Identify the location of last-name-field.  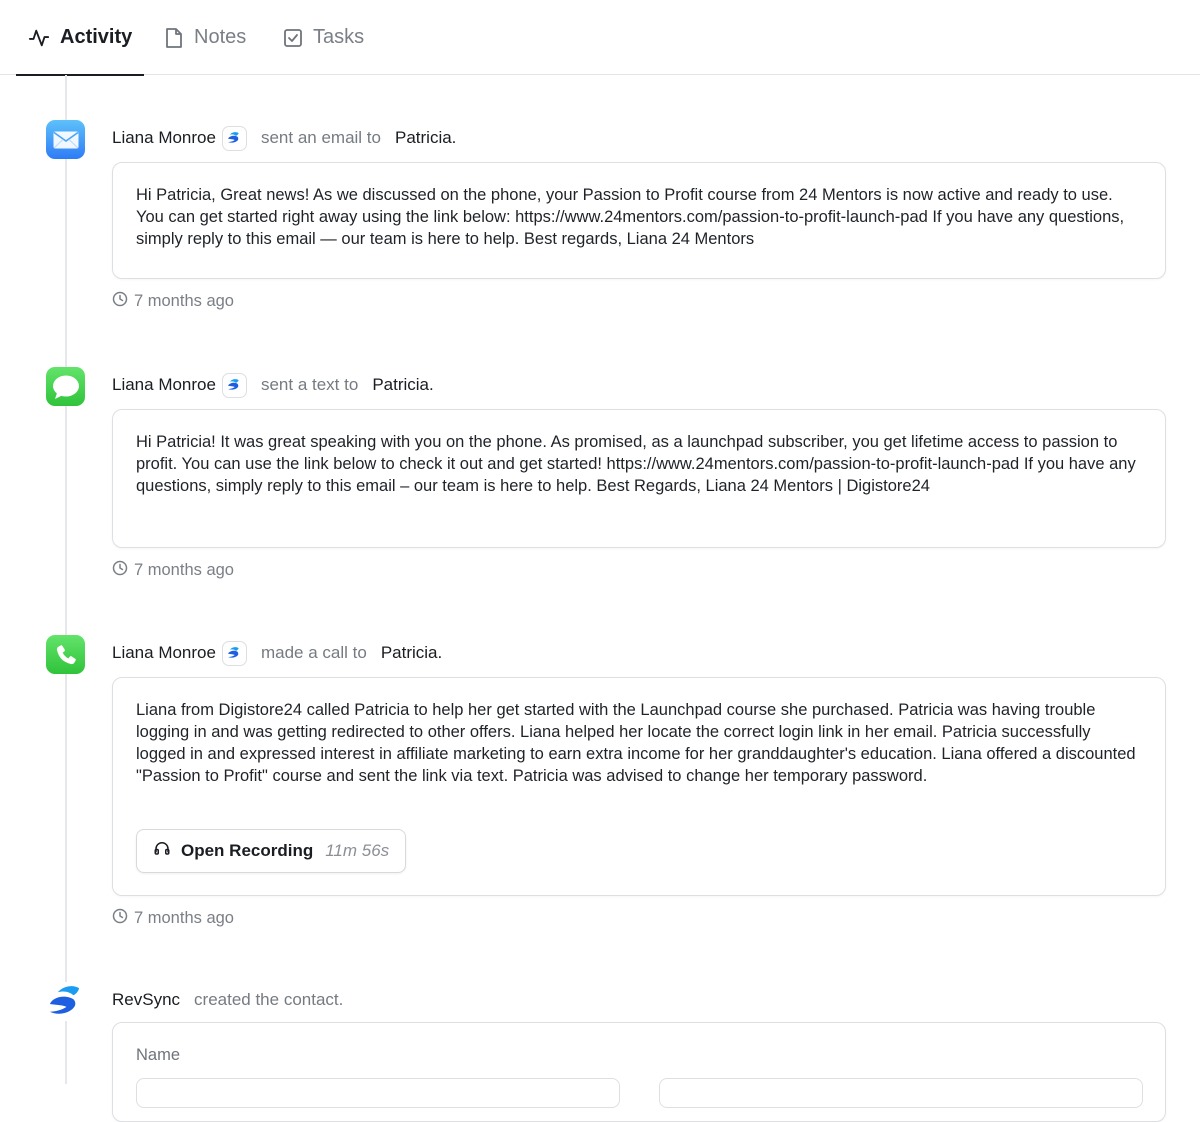
(901, 1093).